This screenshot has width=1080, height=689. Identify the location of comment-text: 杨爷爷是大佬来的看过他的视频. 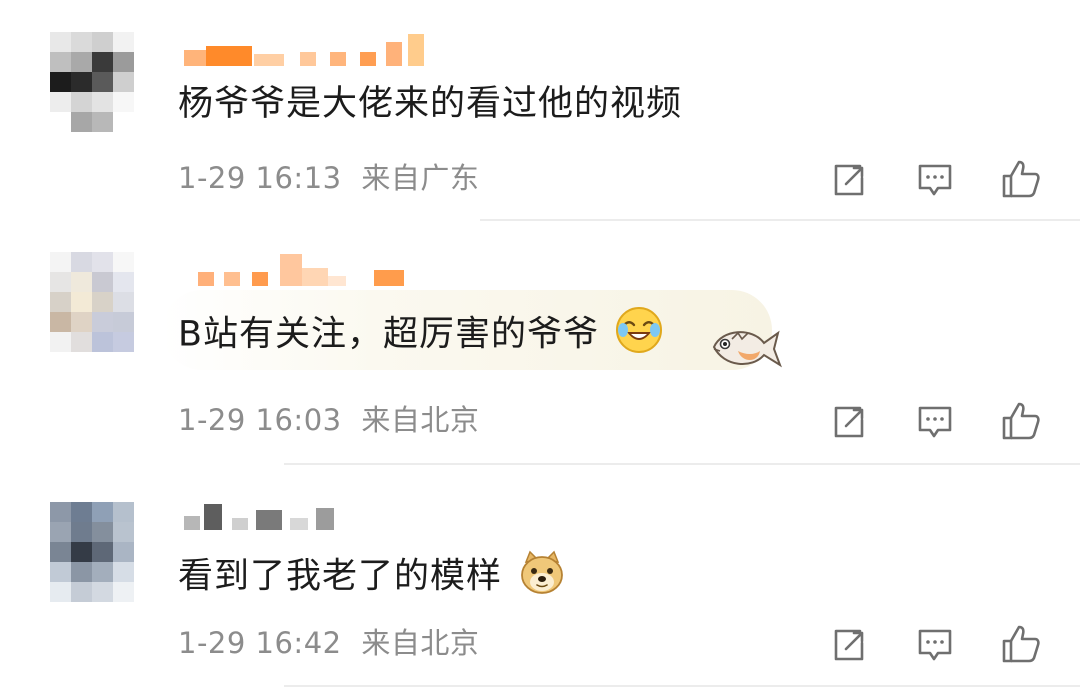
(430, 104).